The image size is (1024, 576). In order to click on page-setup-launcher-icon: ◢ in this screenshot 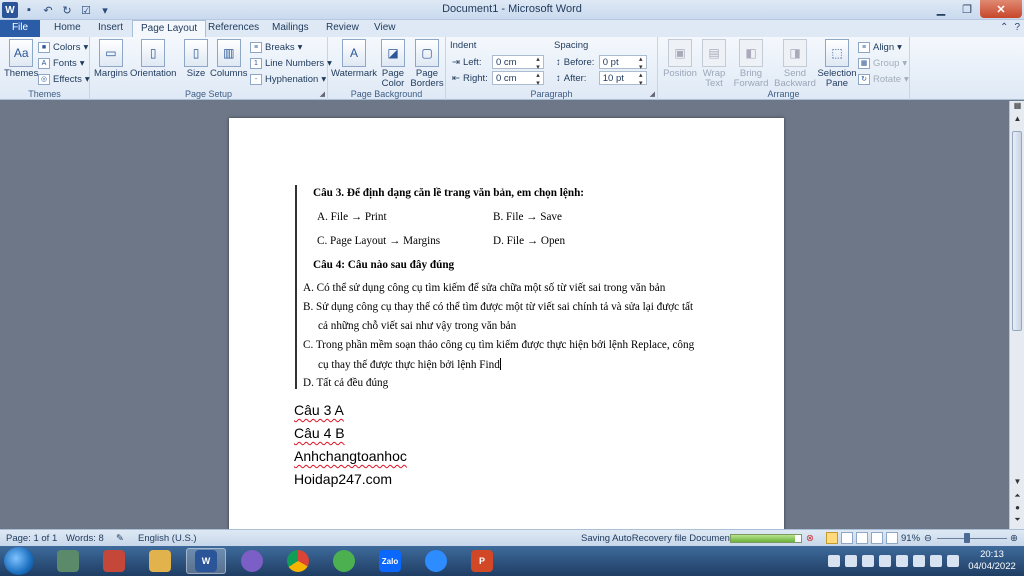, I will do `click(322, 94)`.